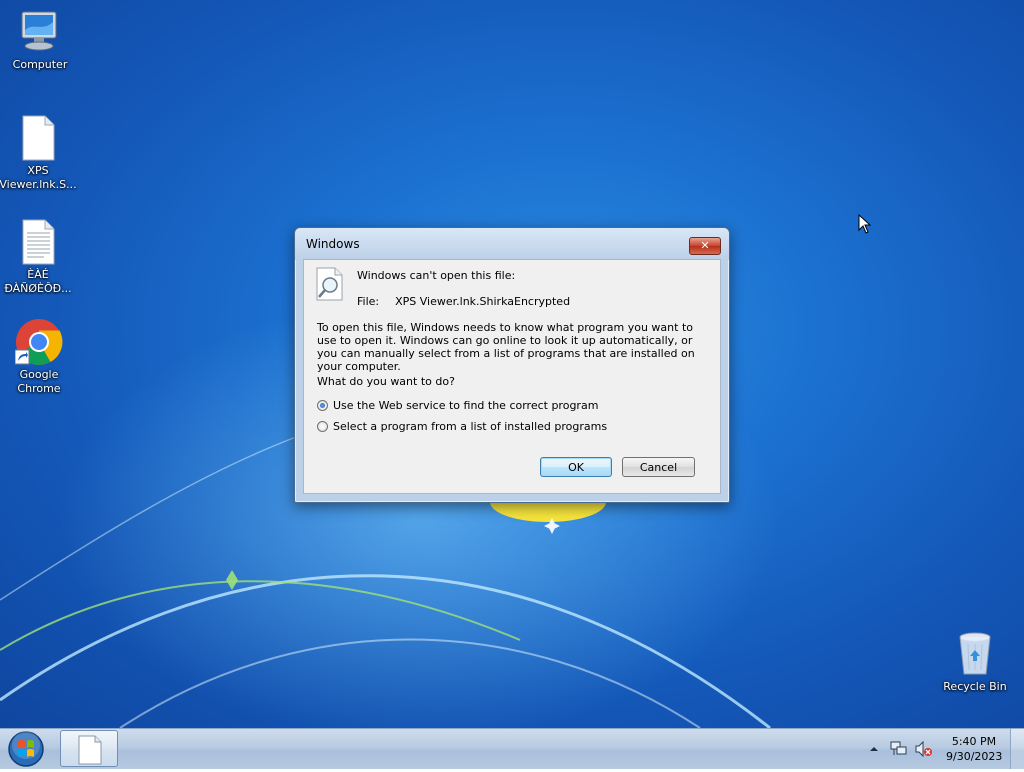 The height and width of the screenshot is (772, 1024). I want to click on network-icon, so click(899, 749).